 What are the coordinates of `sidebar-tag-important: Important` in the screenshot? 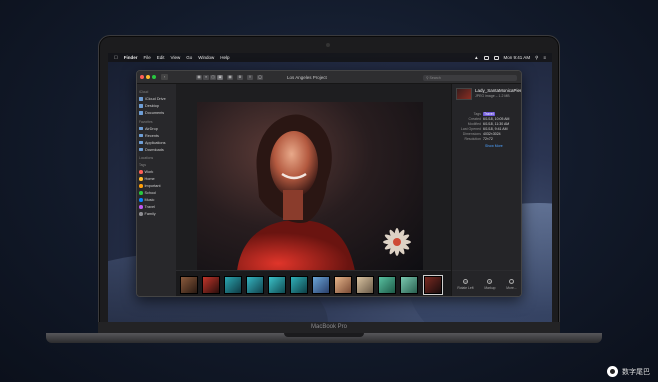 It's located at (156, 186).